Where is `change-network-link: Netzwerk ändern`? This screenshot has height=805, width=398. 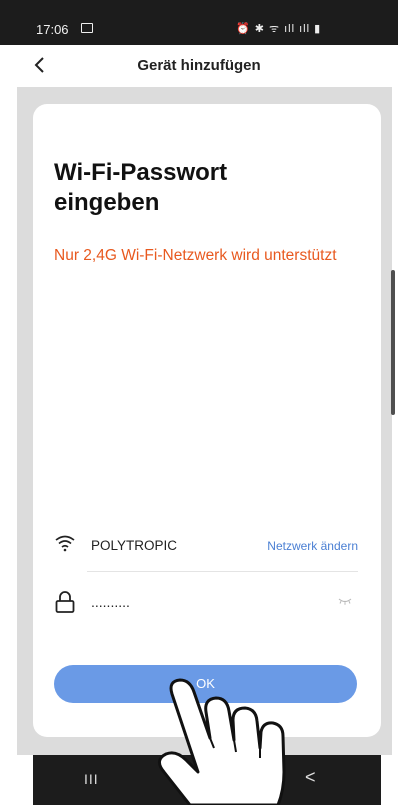
change-network-link: Netzwerk ändern is located at coordinates (312, 546).